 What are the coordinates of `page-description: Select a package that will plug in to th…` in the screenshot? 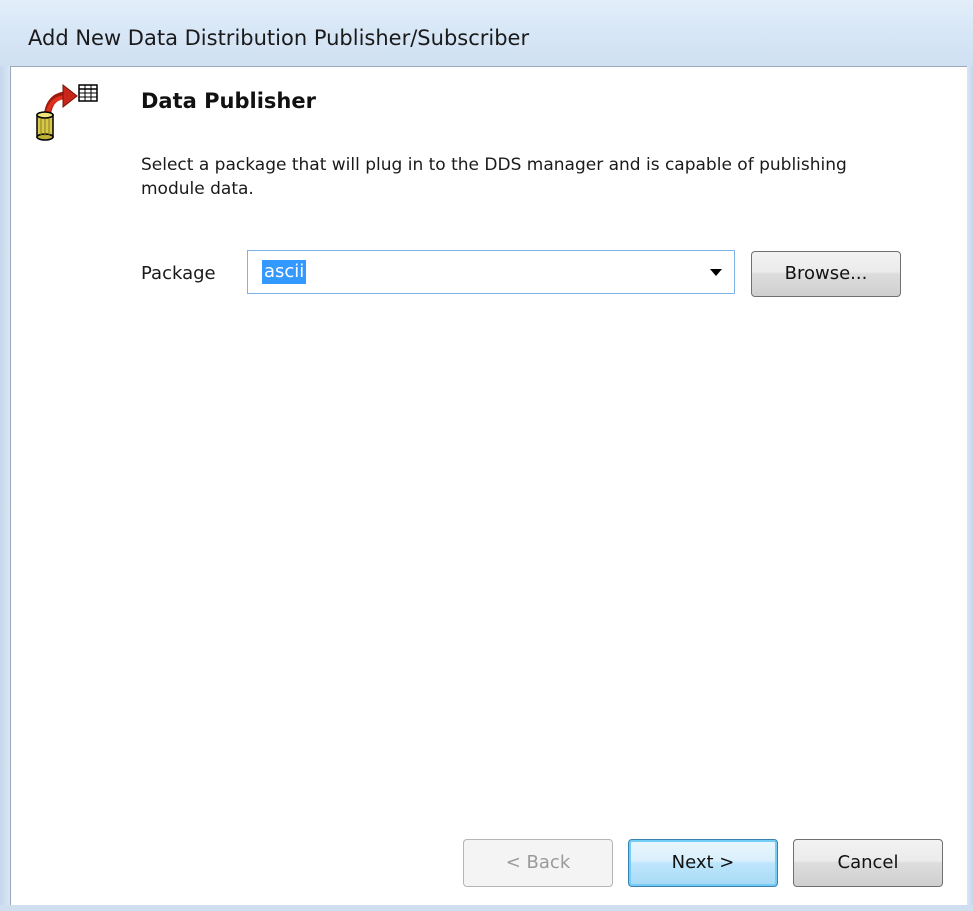 It's located at (494, 177).